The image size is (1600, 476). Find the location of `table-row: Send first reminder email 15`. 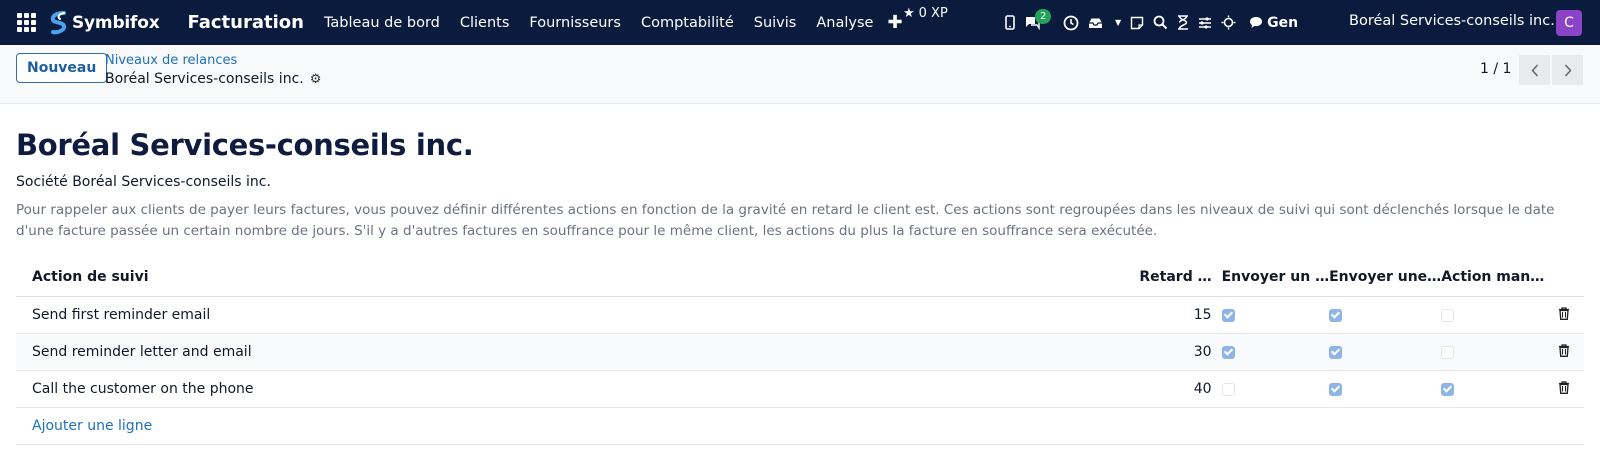

table-row: Send first reminder email 15 is located at coordinates (800, 315).